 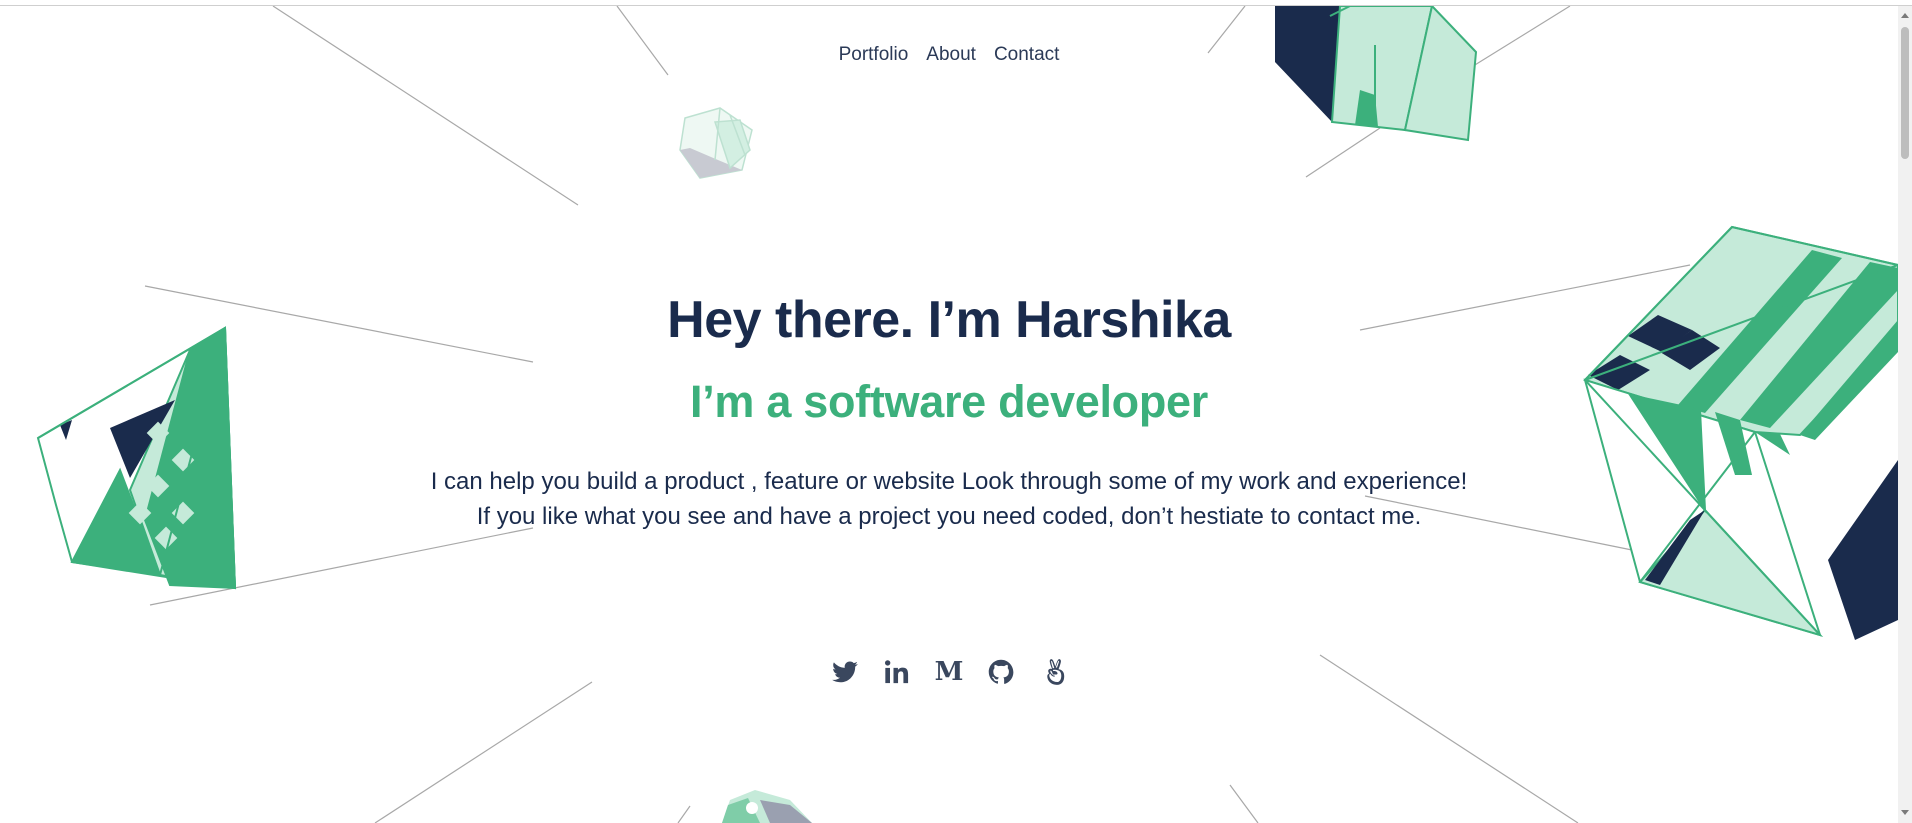 What do you see at coordinates (874, 55) in the screenshot?
I see `nav-portfolio-link: Portfolio` at bounding box center [874, 55].